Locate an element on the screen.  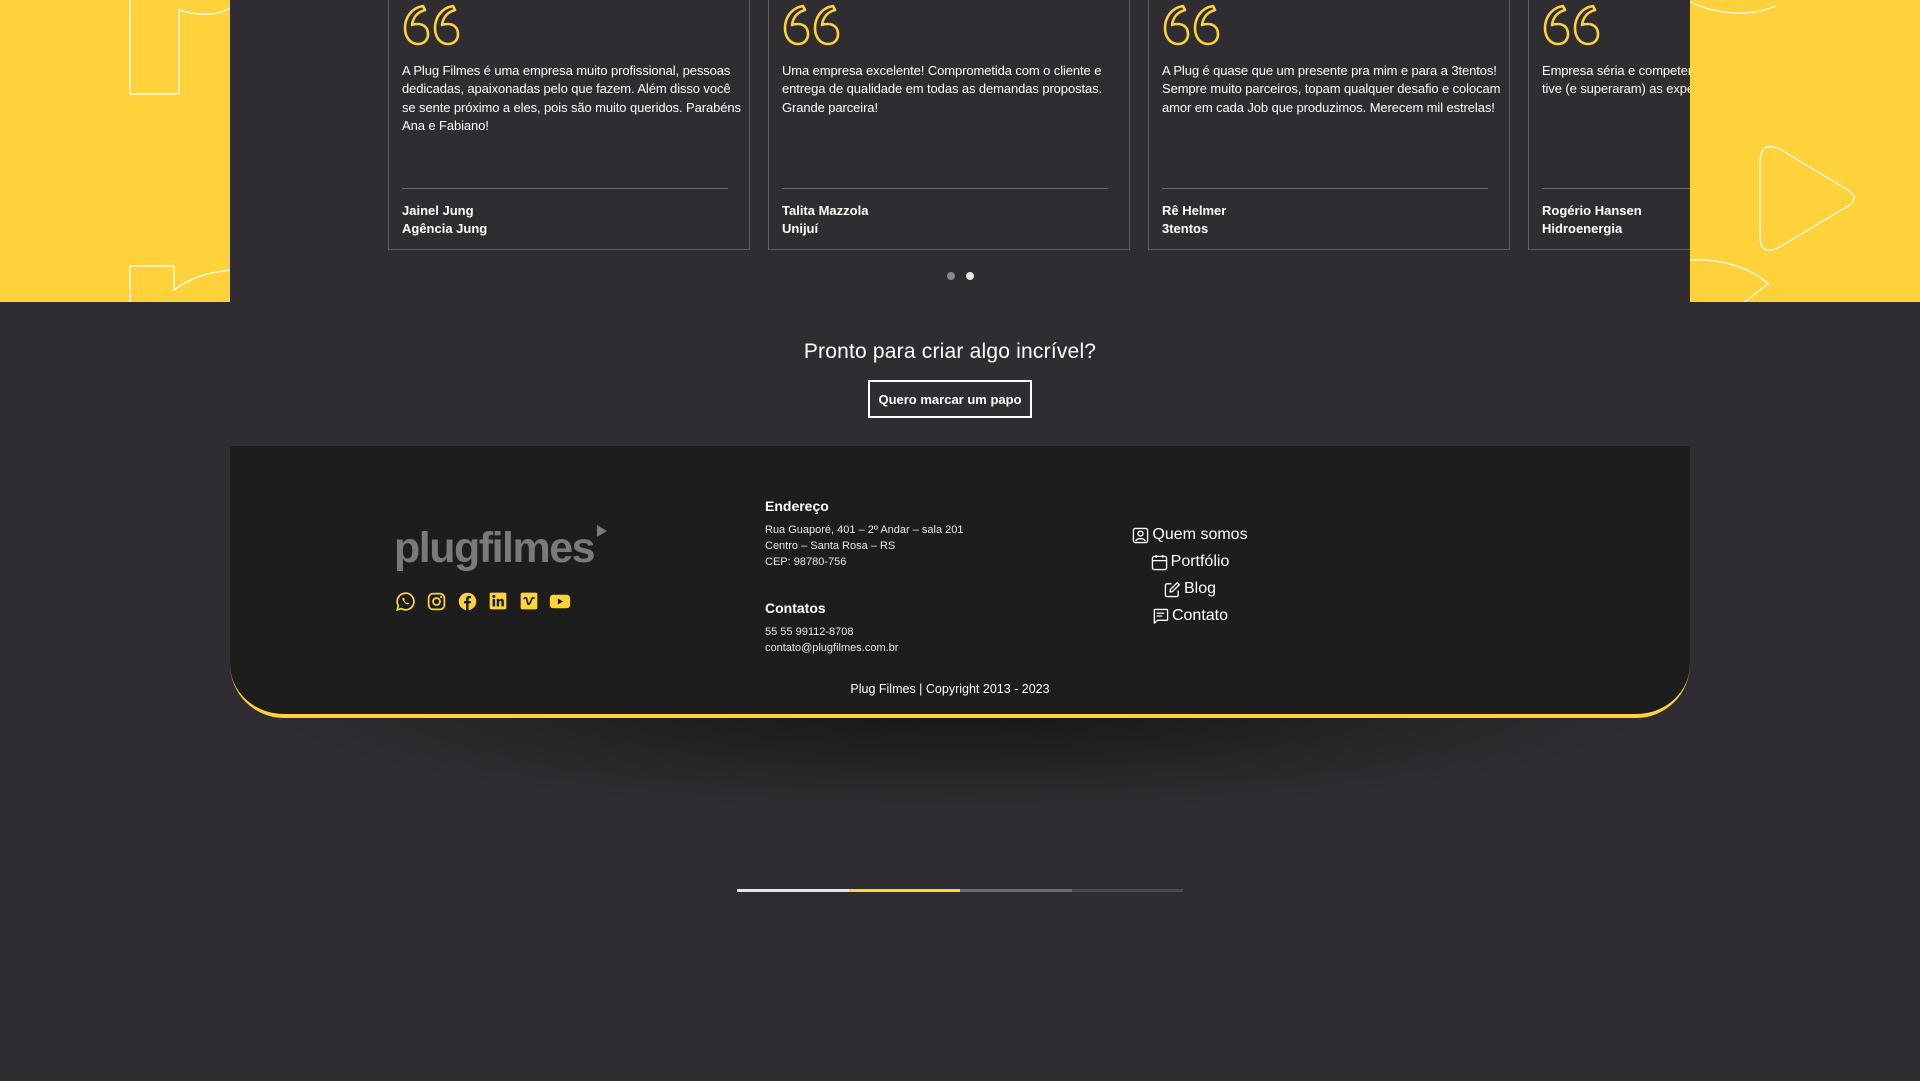
nav-label: Contato is located at coordinates (1200, 615).